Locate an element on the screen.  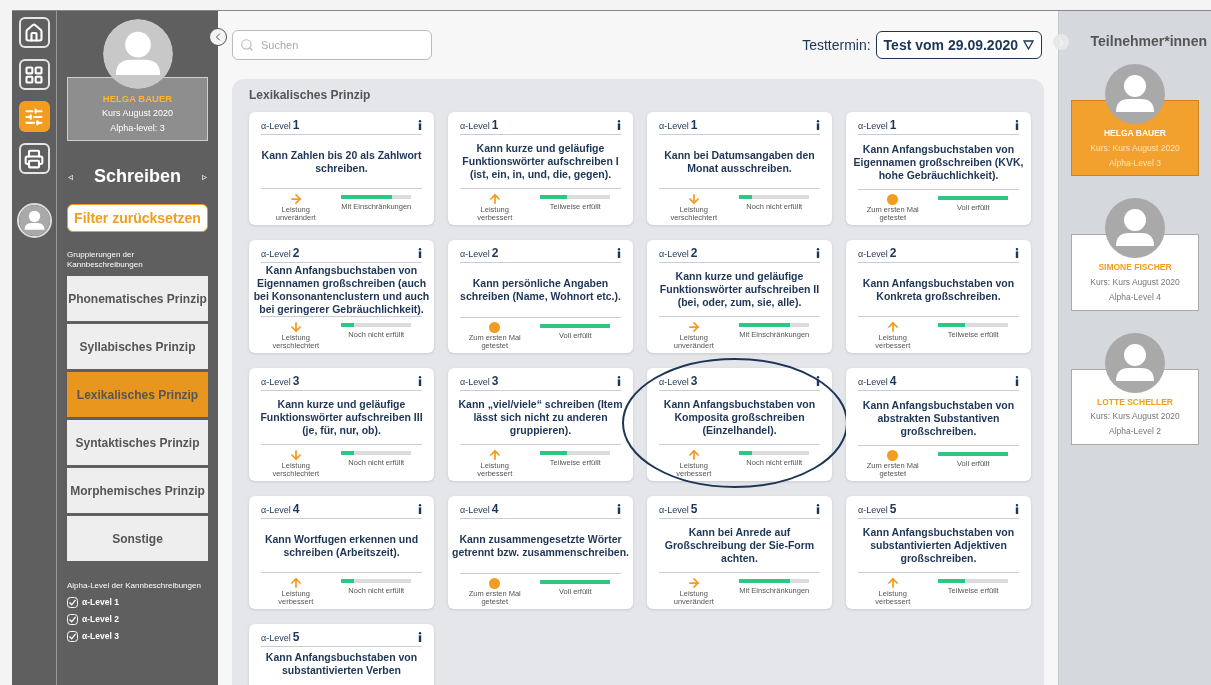
avatar-icon is located at coordinates (34, 220).